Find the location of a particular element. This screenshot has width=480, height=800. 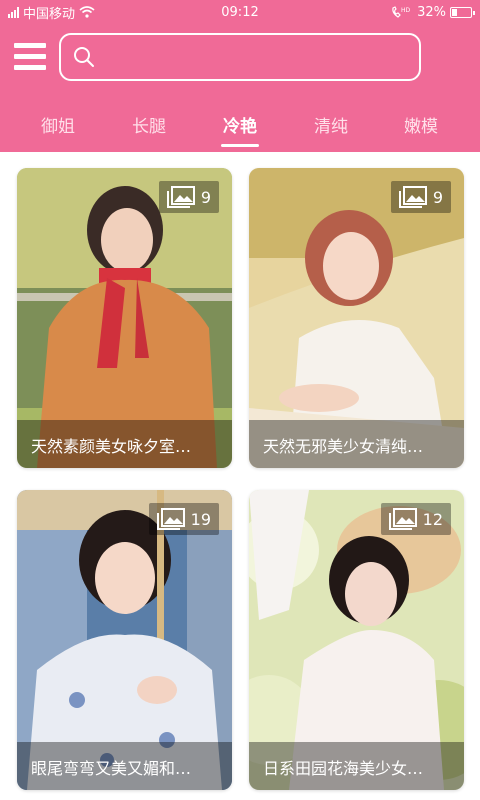

volte-call-icon: HD is located at coordinates (401, 12).